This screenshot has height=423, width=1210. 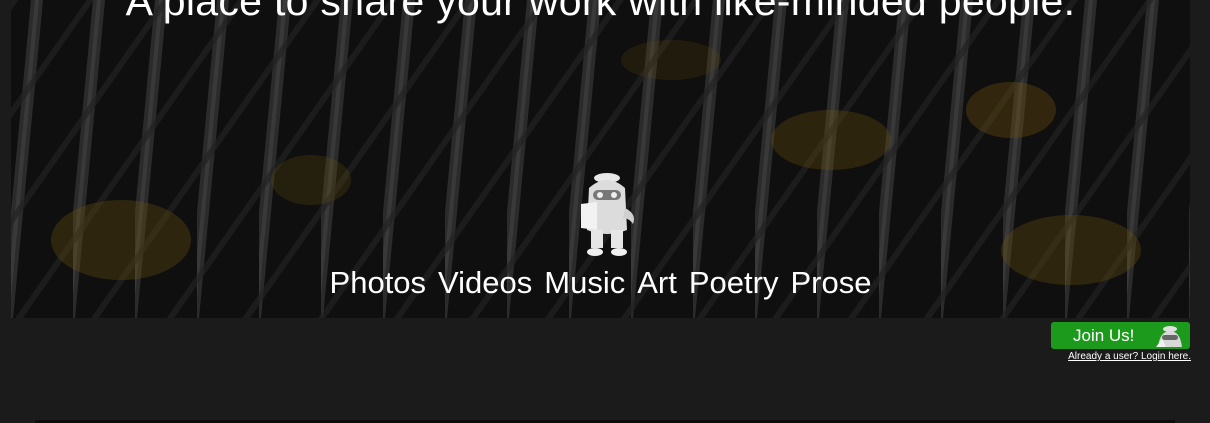 What do you see at coordinates (485, 283) in the screenshot?
I see `category-videos: Videos` at bounding box center [485, 283].